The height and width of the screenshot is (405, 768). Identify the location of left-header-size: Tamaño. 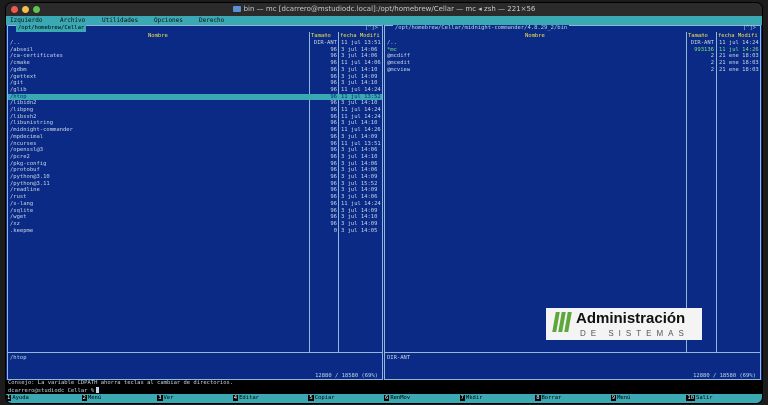
(321, 36).